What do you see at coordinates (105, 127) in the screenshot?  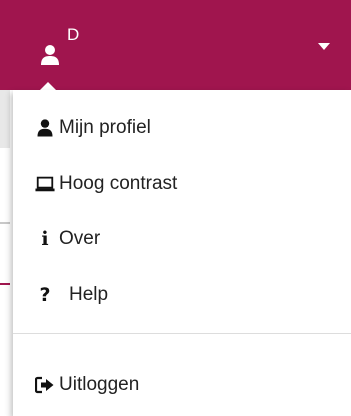 I see `menu-item-label: Mijn profiel` at bounding box center [105, 127].